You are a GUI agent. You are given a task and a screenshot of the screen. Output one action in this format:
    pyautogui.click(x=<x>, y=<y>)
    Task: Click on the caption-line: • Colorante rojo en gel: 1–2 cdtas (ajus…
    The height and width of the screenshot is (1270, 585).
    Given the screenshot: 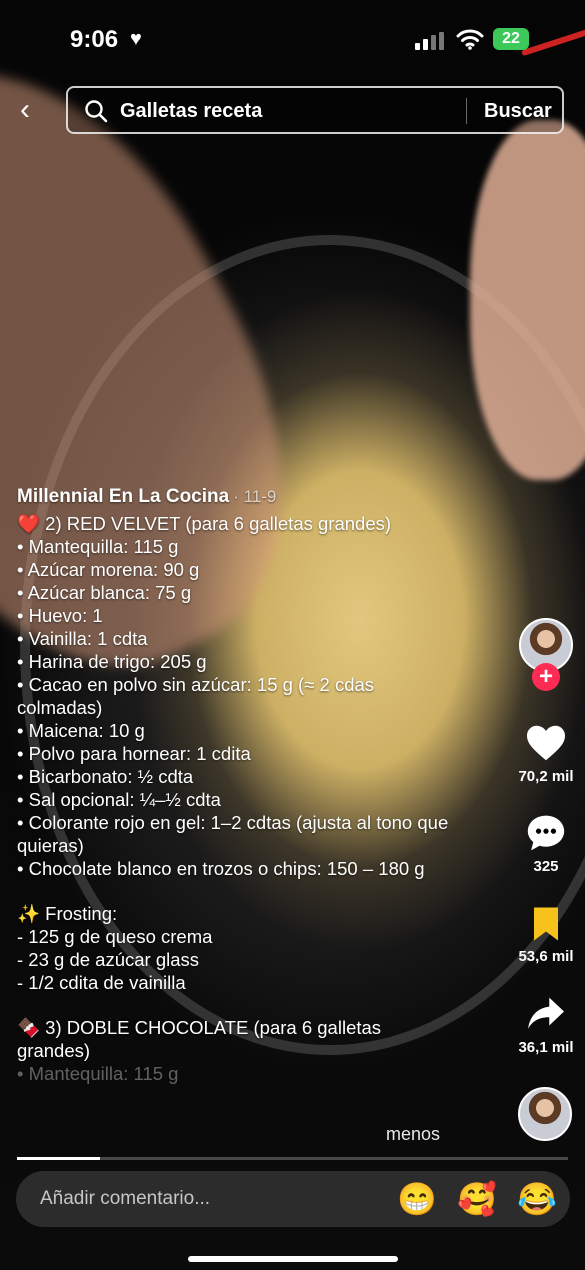 What is the action you would take?
    pyautogui.click(x=235, y=834)
    